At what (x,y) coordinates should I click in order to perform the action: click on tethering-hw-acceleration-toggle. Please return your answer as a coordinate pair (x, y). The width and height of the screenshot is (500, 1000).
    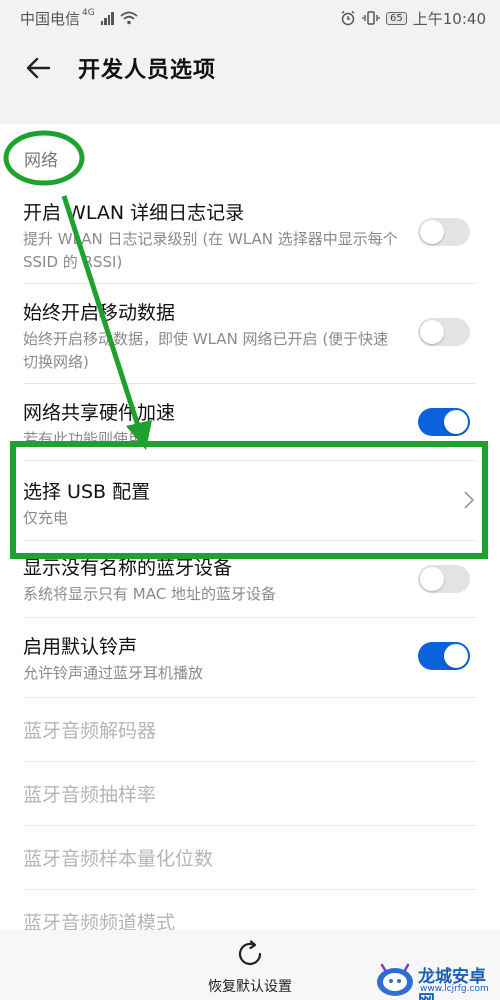
    Looking at the image, I should click on (444, 422).